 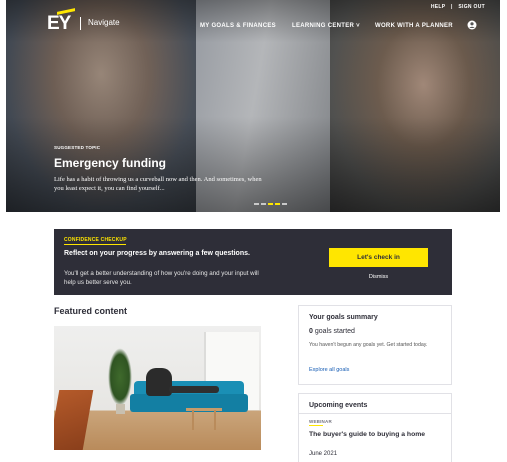 What do you see at coordinates (95, 240) in the screenshot?
I see `checkup-tag: CONFIDENCE CHECKUP` at bounding box center [95, 240].